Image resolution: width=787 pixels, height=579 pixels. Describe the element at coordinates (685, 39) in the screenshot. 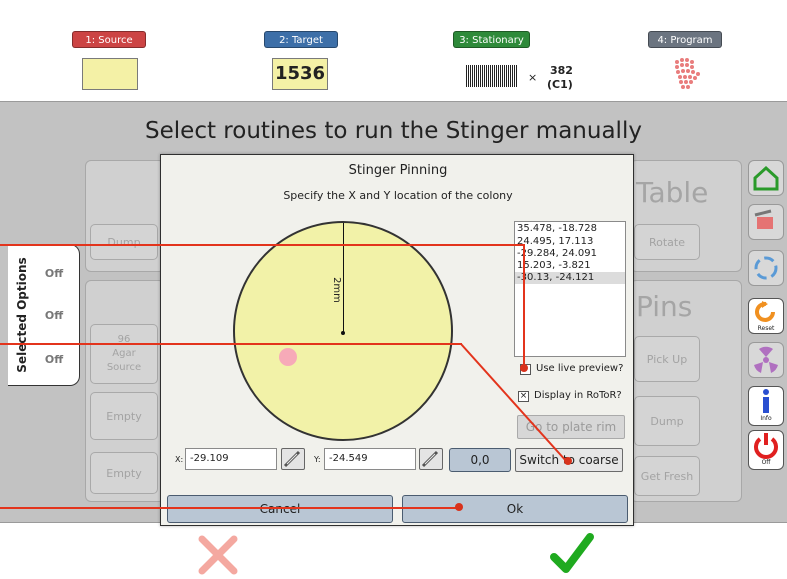

I see `step-program-button: 4: Program` at that location.